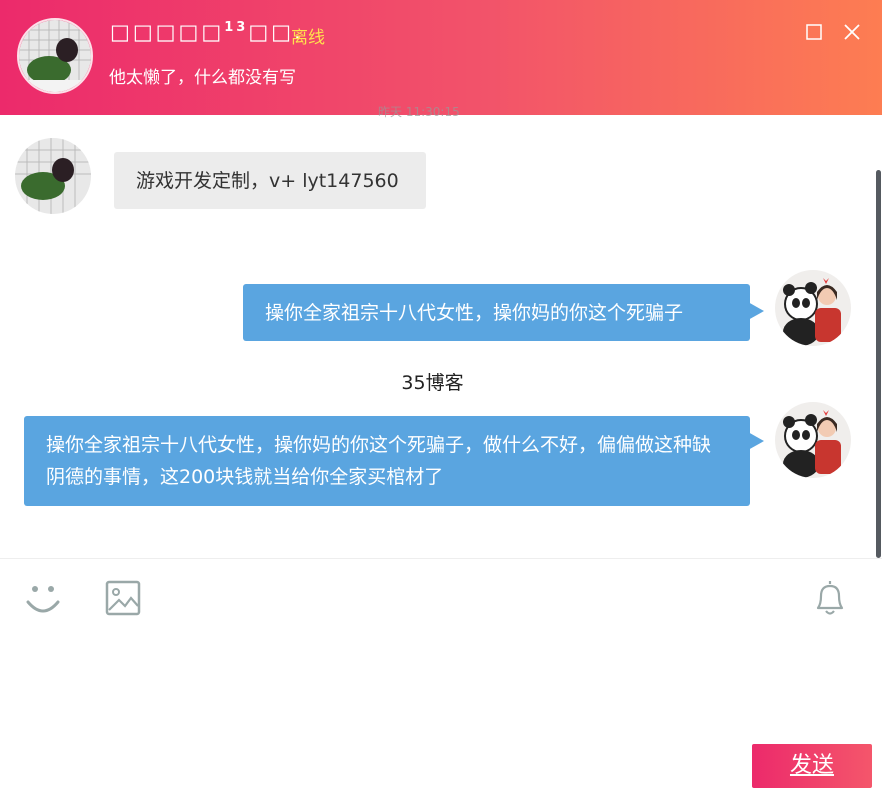  I want to click on close-button, so click(852, 32).